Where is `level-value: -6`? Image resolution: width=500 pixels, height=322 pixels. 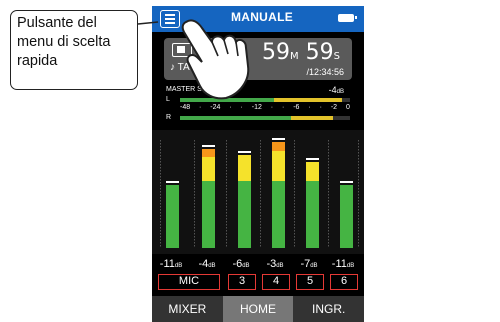
level-value: -6 is located at coordinates (237, 264).